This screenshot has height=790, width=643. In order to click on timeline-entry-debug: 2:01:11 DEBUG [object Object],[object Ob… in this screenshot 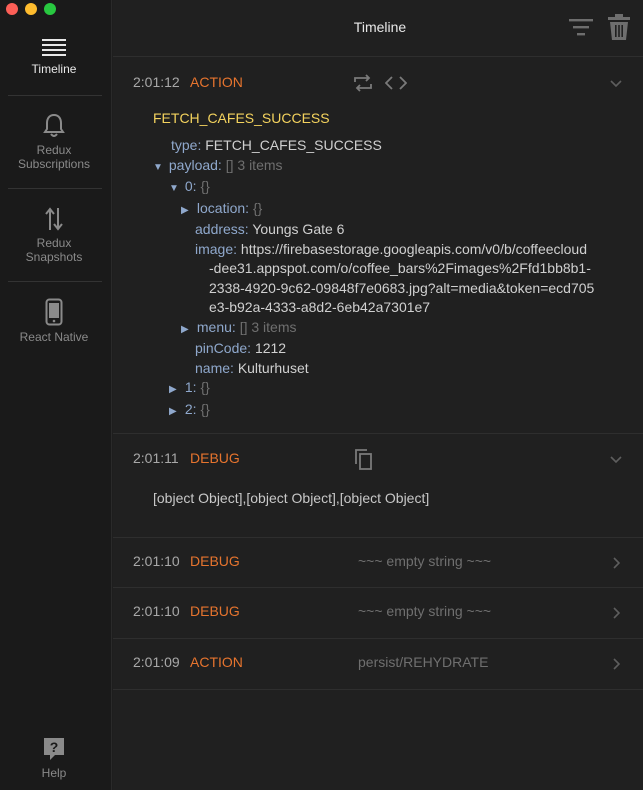, I will do `click(378, 486)`.